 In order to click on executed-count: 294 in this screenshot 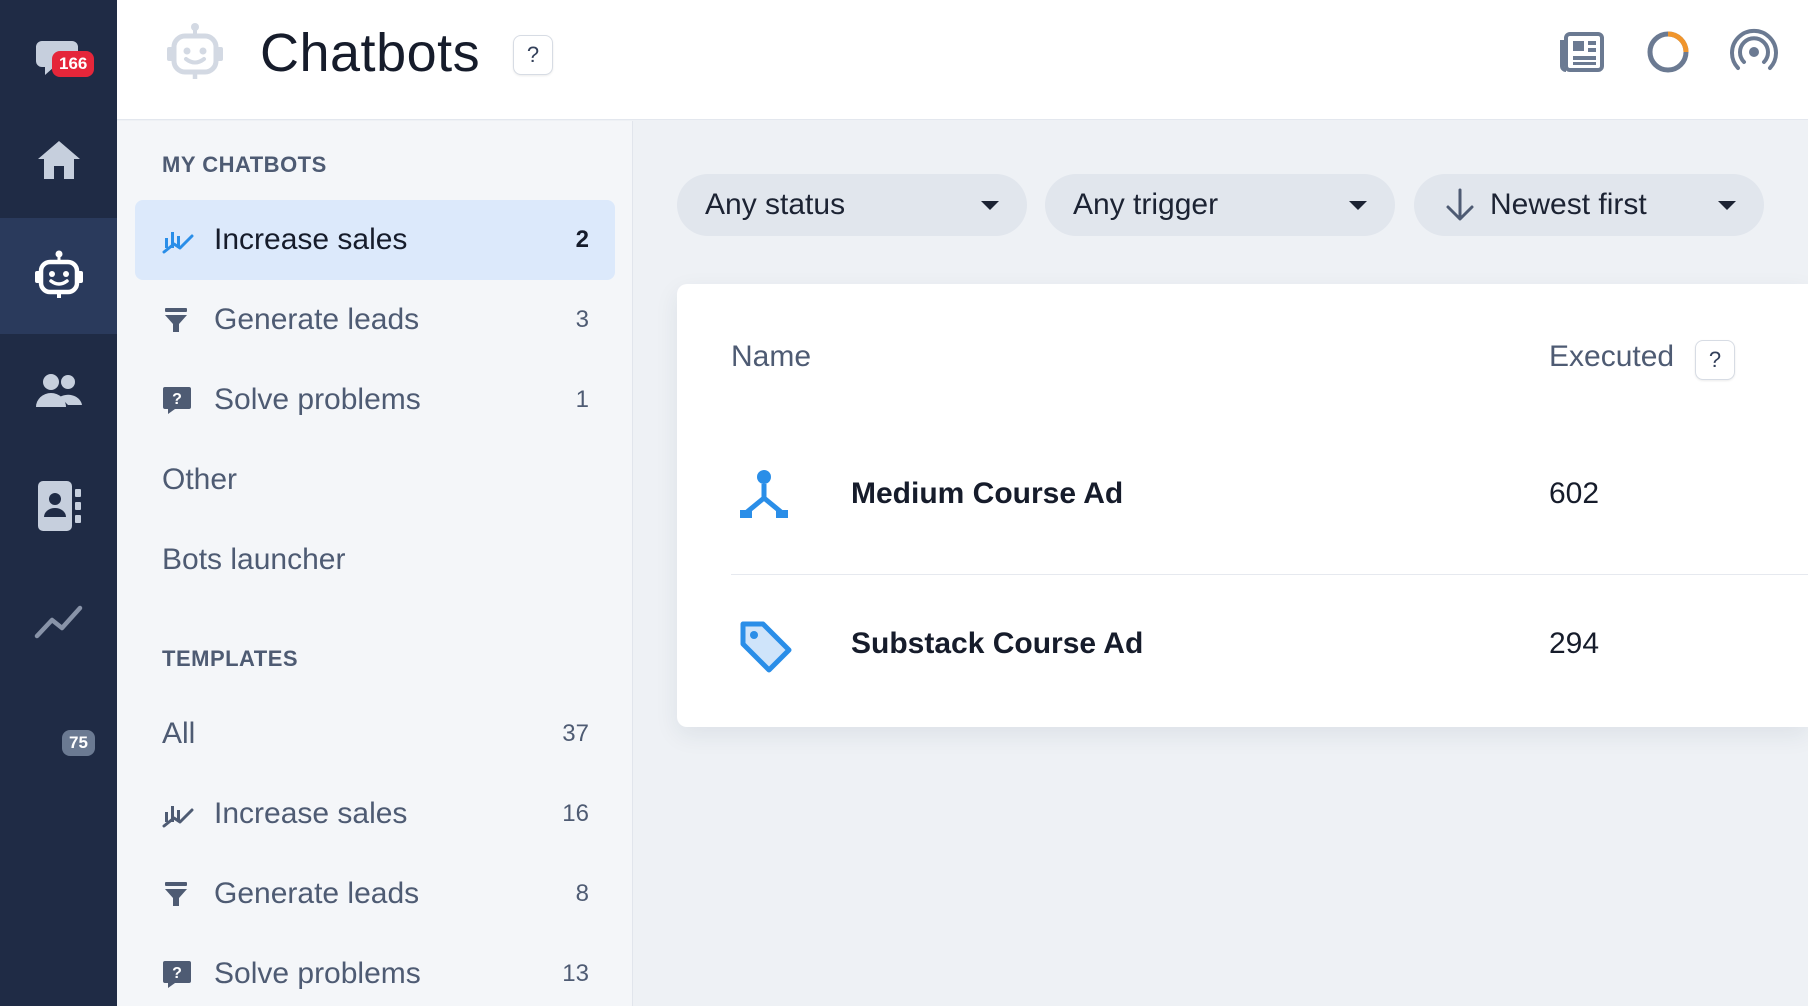, I will do `click(1574, 643)`.